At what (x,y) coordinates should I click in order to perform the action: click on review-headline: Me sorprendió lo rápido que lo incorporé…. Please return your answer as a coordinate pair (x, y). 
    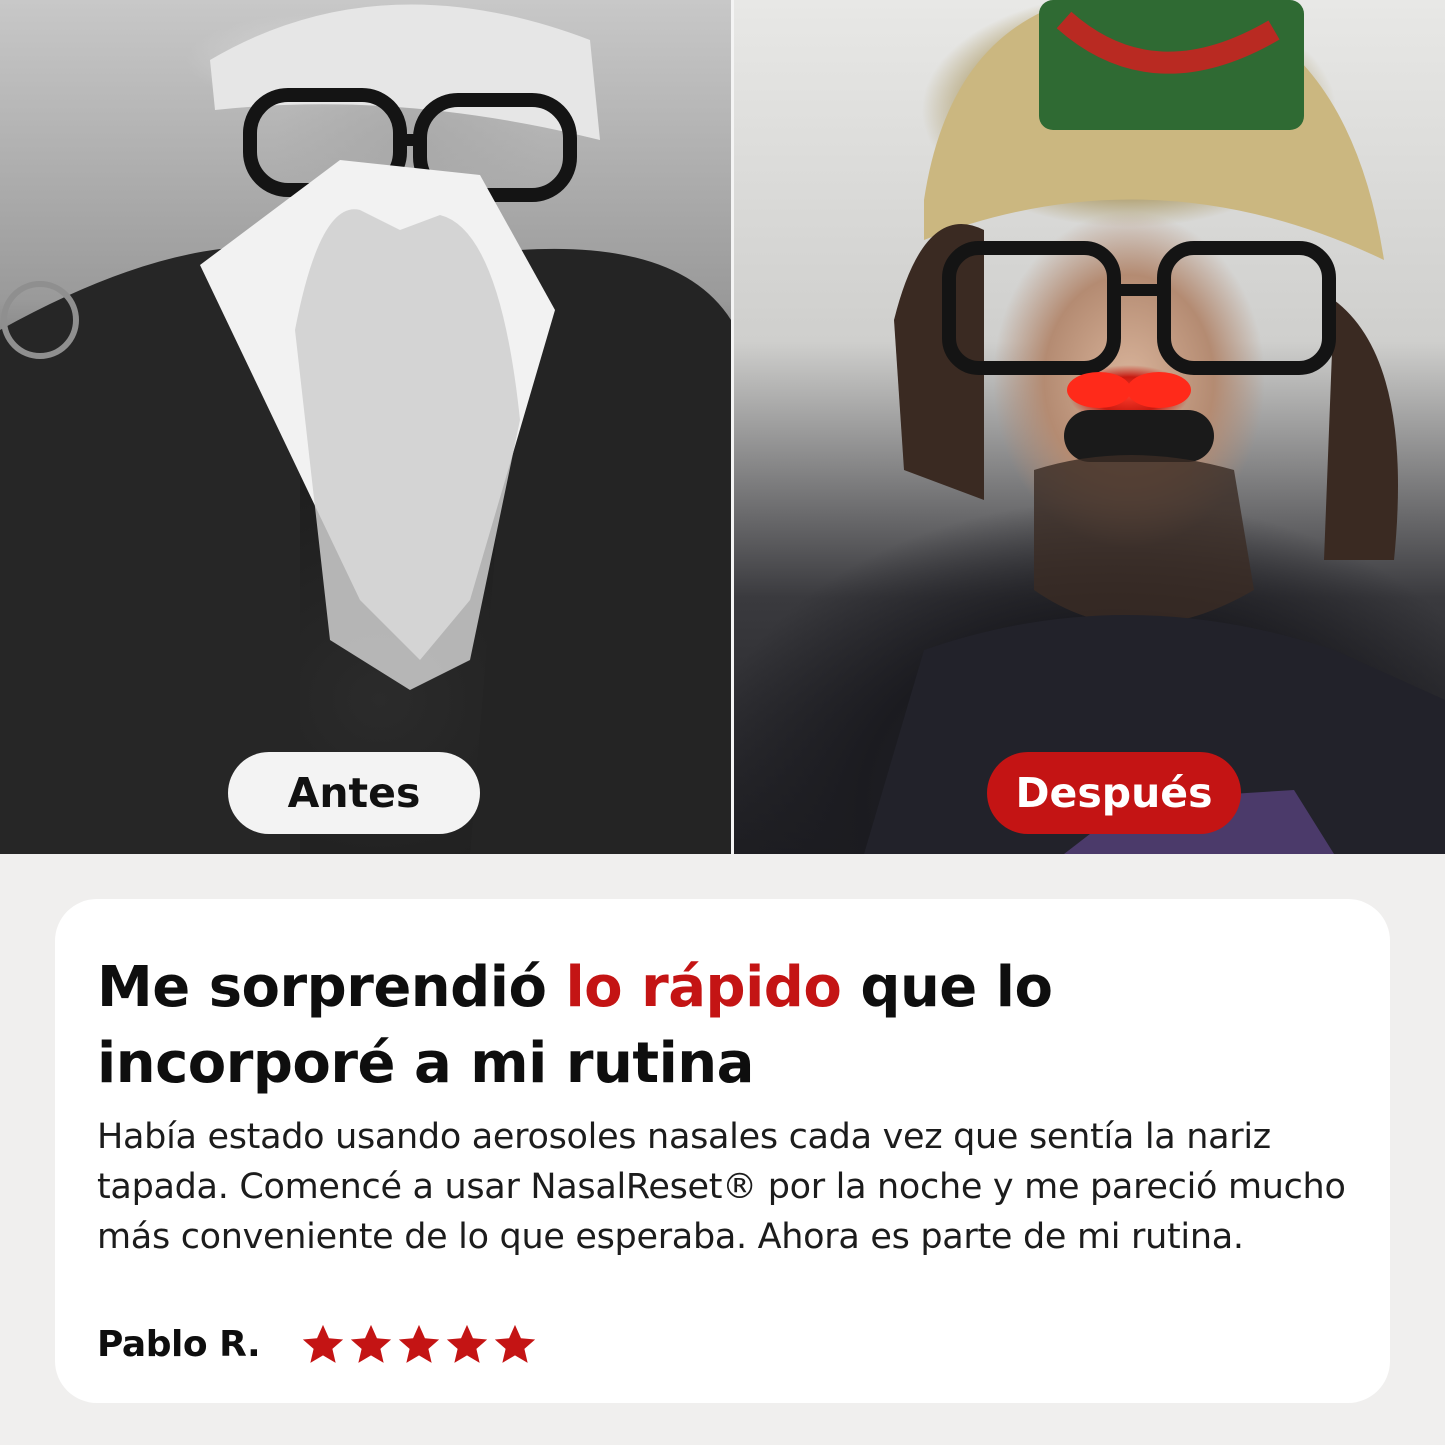
    Looking at the image, I should click on (697, 1026).